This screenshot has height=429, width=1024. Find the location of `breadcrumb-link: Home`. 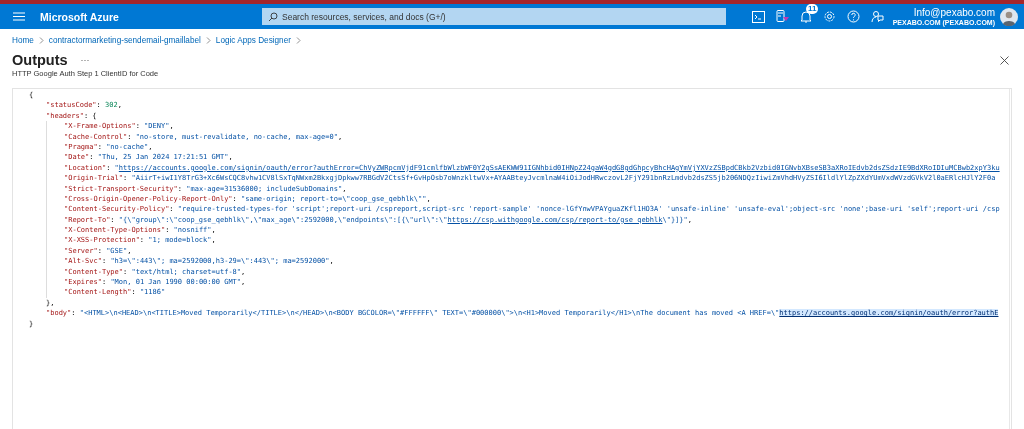

breadcrumb-link: Home is located at coordinates (23, 40).